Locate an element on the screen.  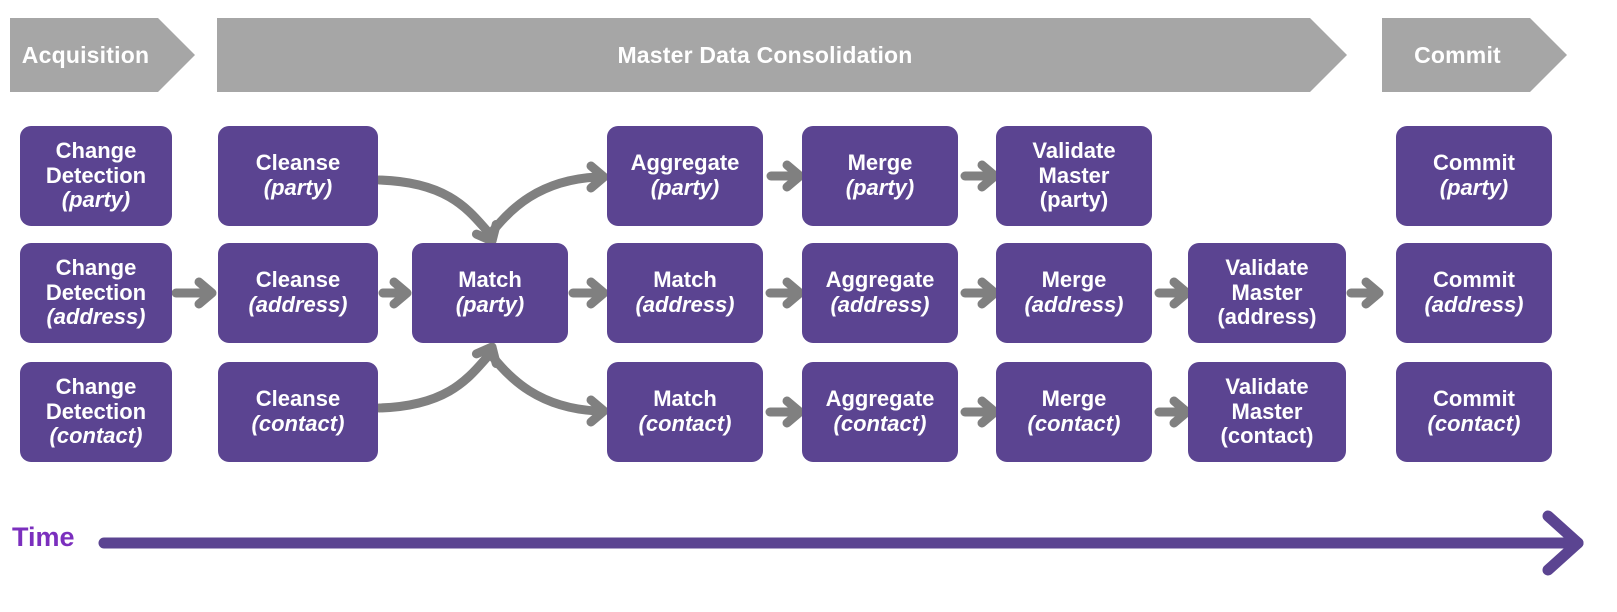
phase-banner-commit: Commit is located at coordinates (1474, 55).